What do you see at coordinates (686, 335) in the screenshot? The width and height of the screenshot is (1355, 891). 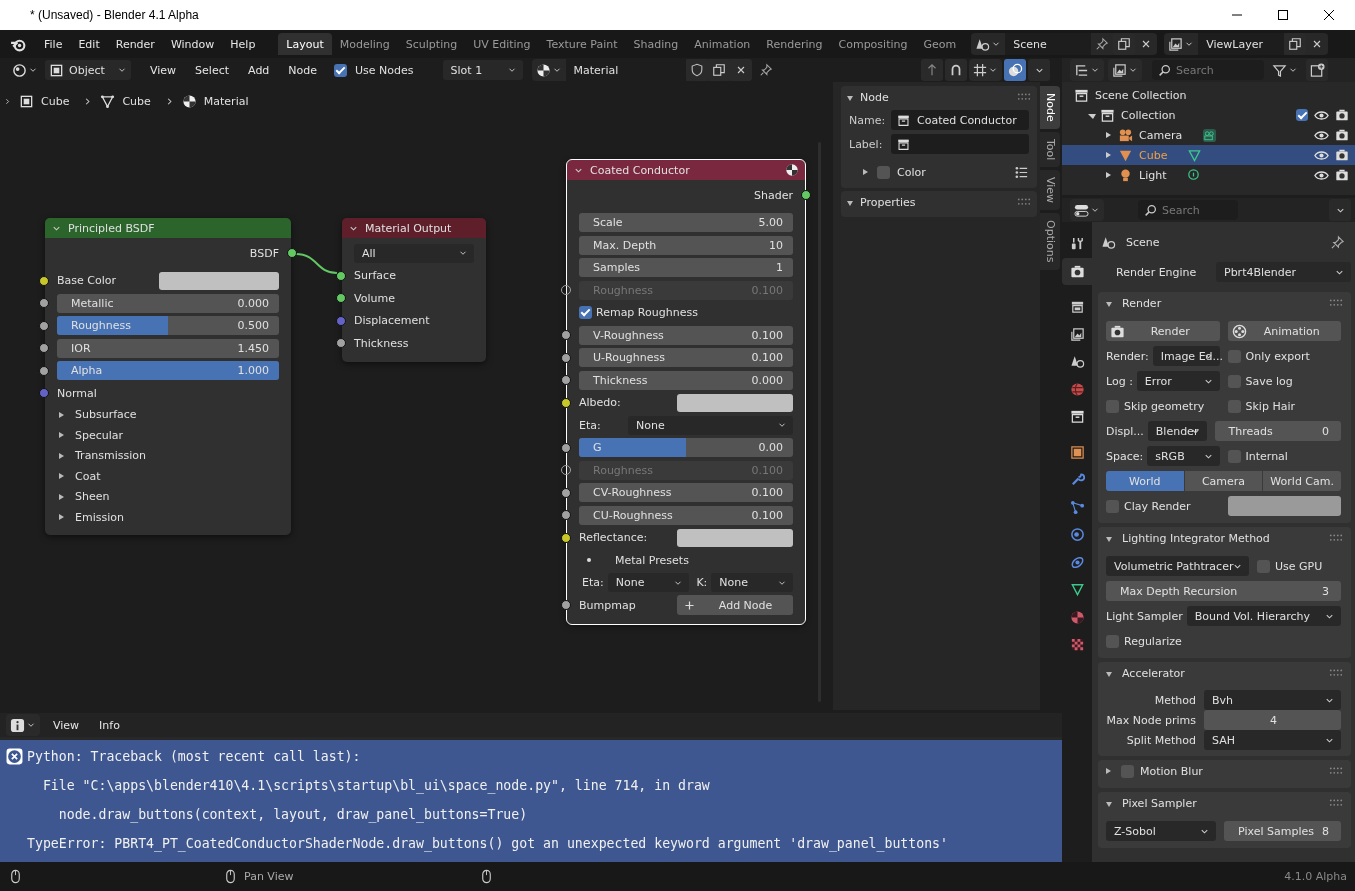 I see `number-field: V-Roughness 0.100` at bounding box center [686, 335].